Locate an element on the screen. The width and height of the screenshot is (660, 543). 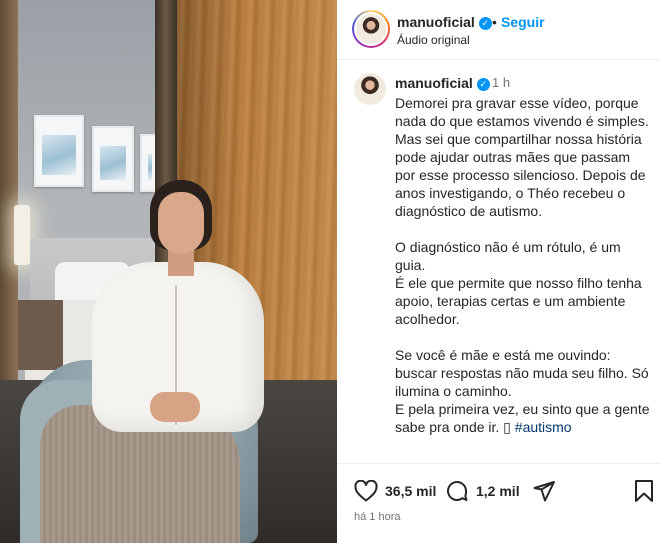
action-bar: 36,5 mil 1,2 mil há 1 hora is located at coordinates (498, 503).